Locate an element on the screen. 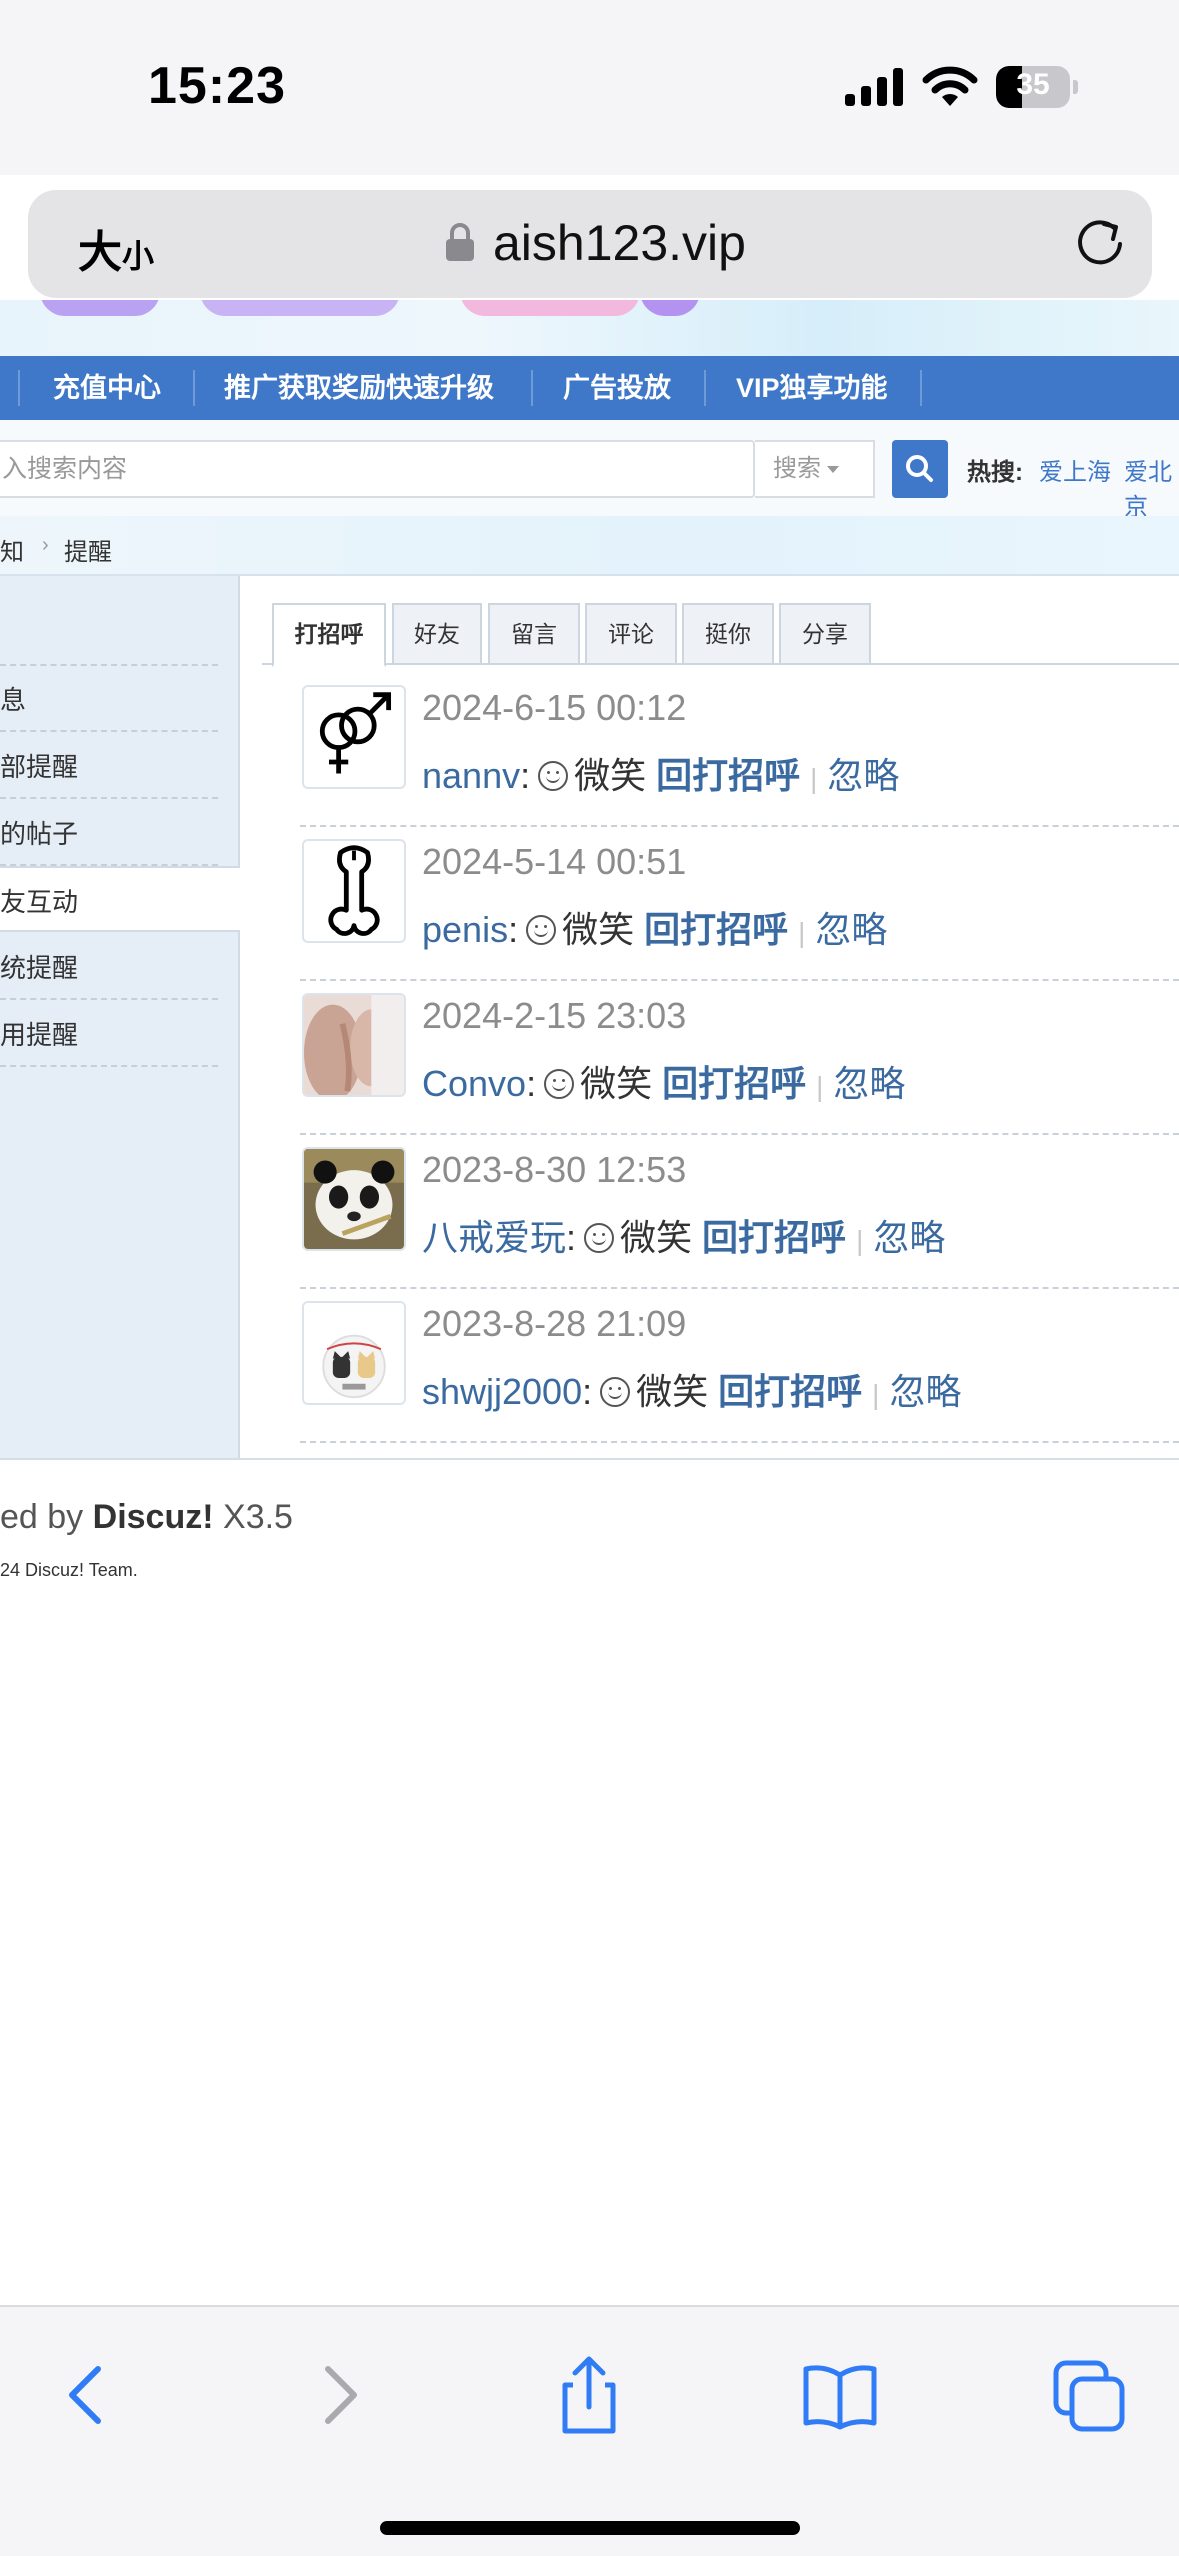 This screenshot has height=2556, width=1179. powered-by: ed by Discuz! X3.5 is located at coordinates (146, 1517).